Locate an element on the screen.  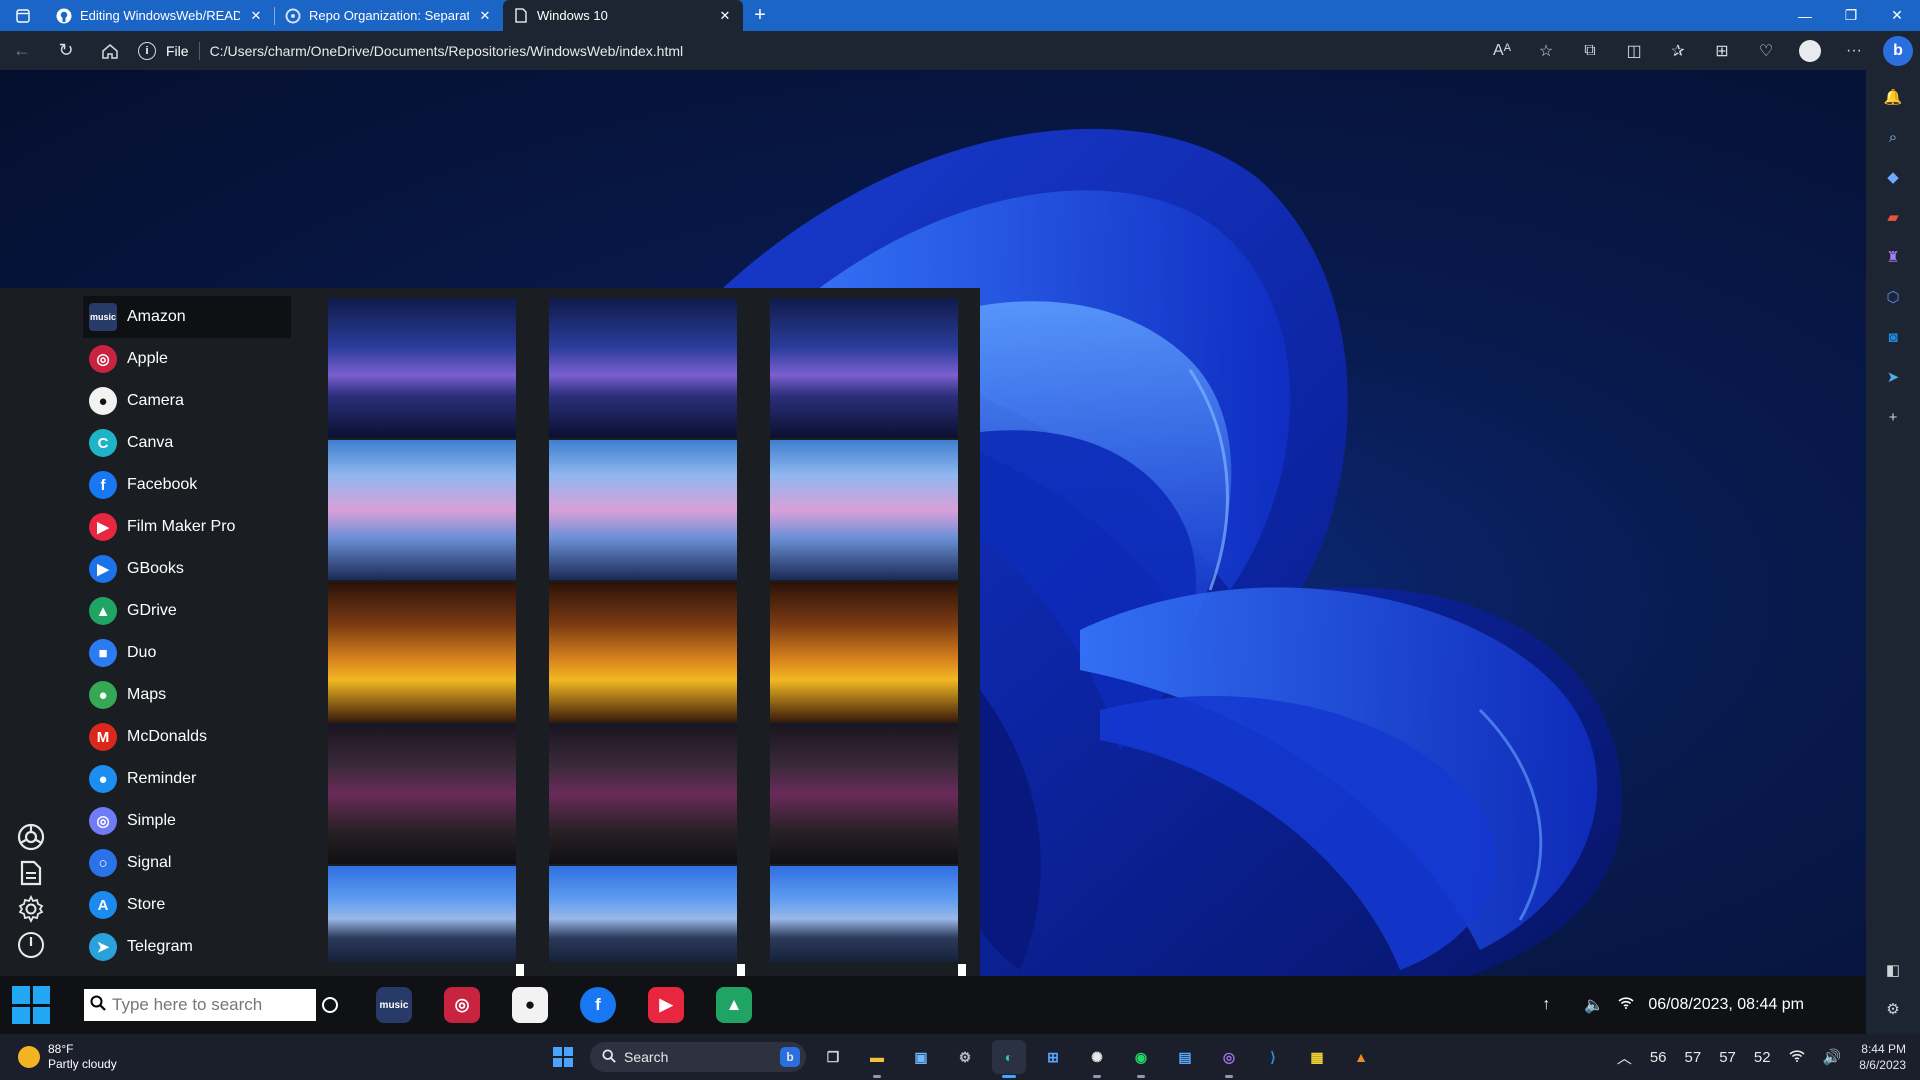
camera-icon: ● is located at coordinates (530, 1005).